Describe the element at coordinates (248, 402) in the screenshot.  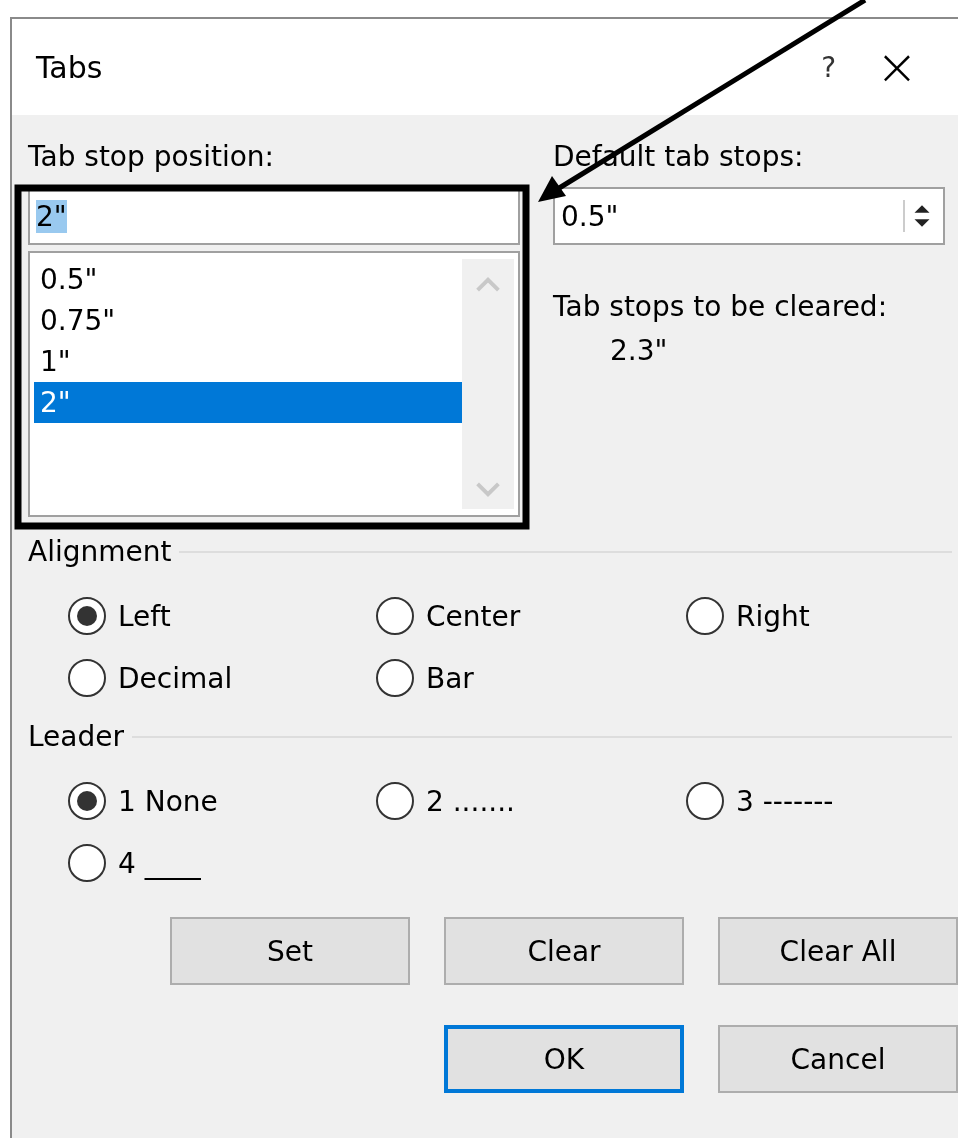
I see `list-item: 2"` at that location.